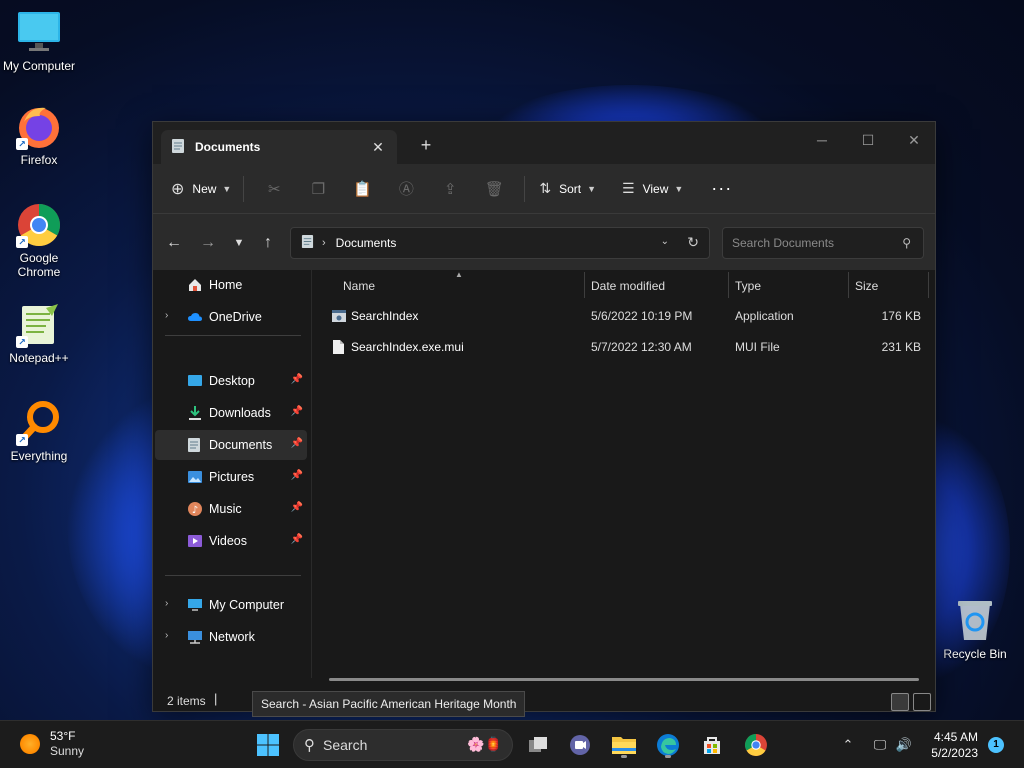 The image size is (1024, 768). What do you see at coordinates (450, 189) in the screenshot?
I see `share-icon: ⇪` at bounding box center [450, 189].